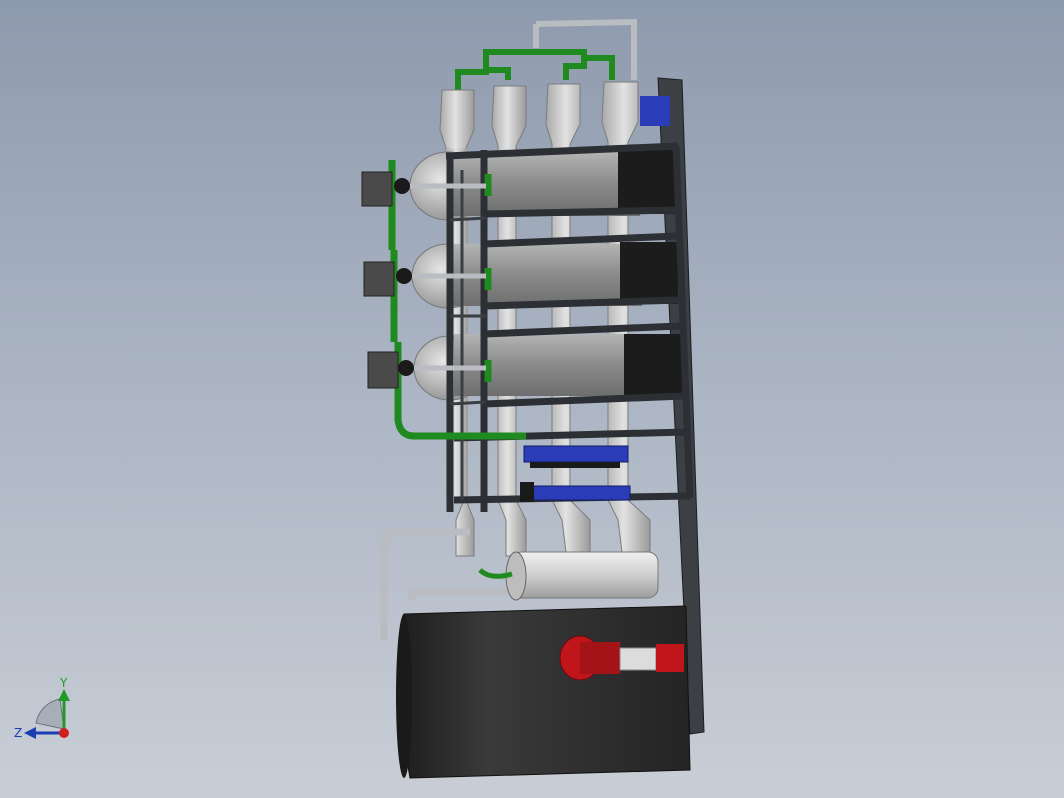 The width and height of the screenshot is (1064, 798). Describe the element at coordinates (655, 111) in the screenshot. I see `top-blue-valve` at that location.